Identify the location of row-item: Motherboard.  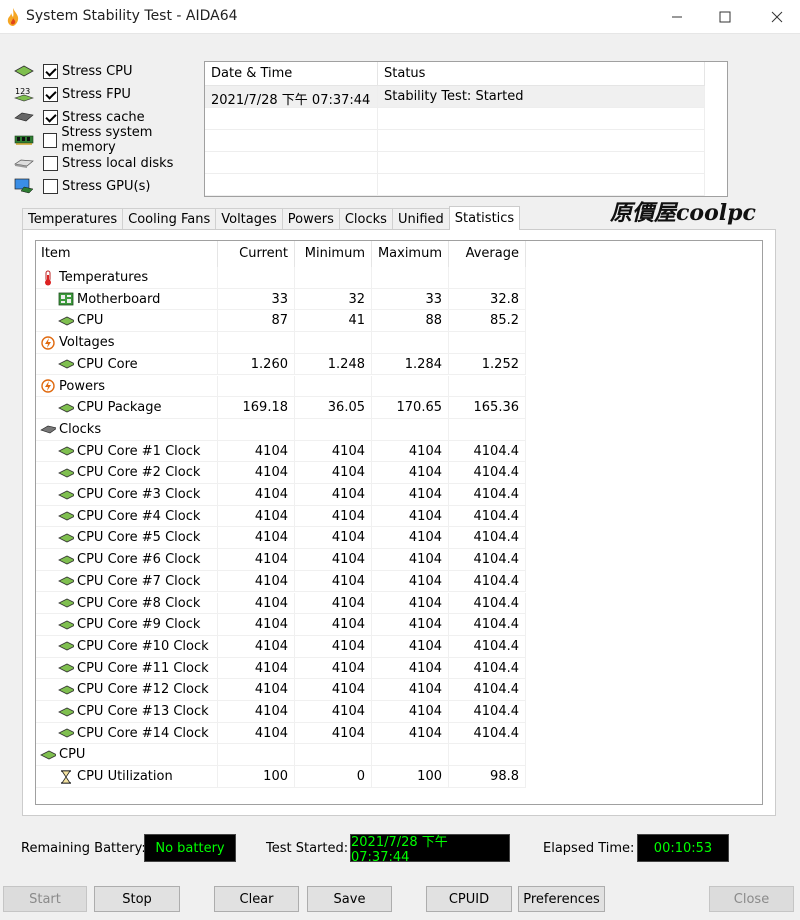
(127, 299).